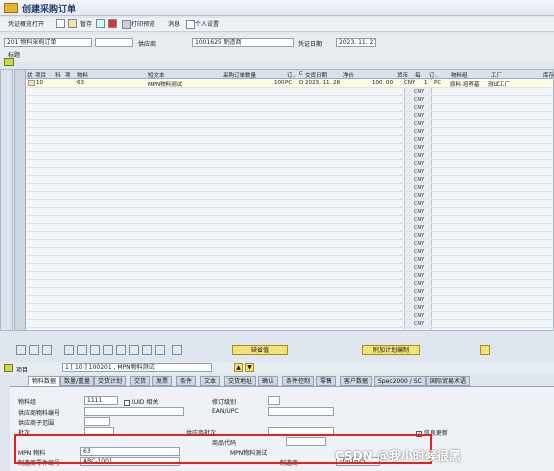 The height and width of the screenshot is (471, 554). What do you see at coordinates (86, 23) in the screenshot?
I see `hold-button: 暂存` at bounding box center [86, 23].